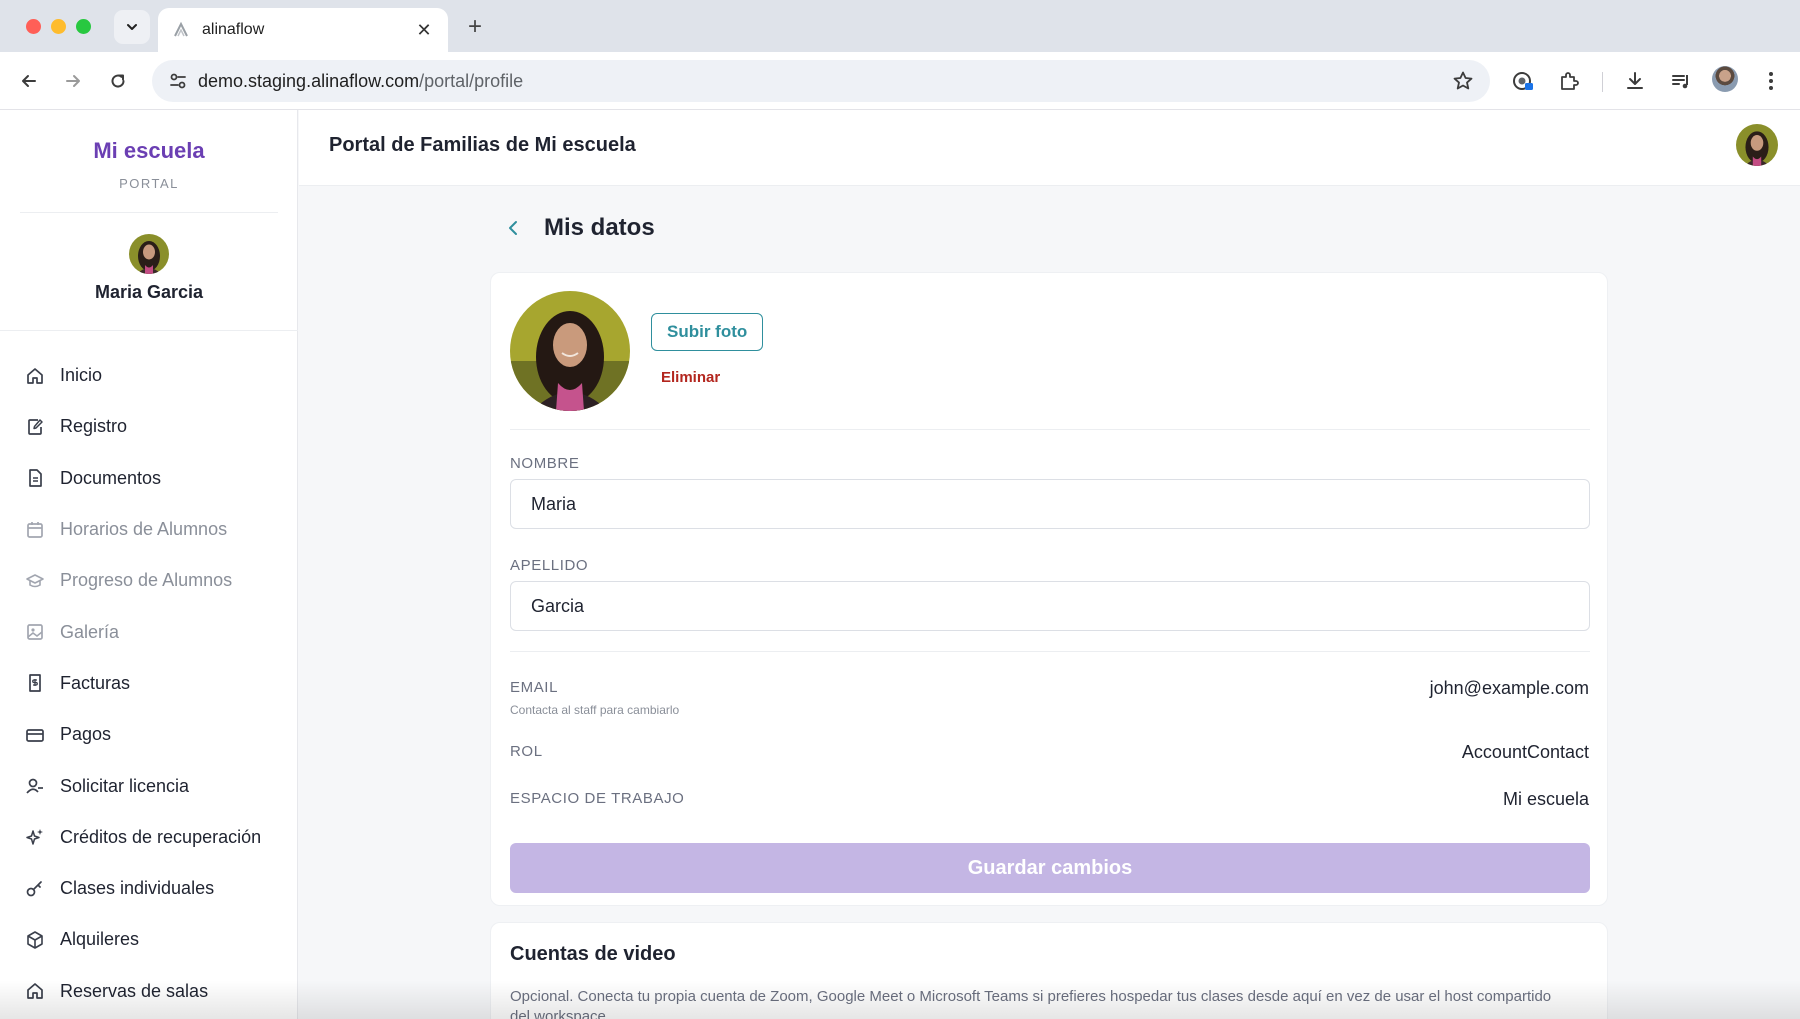 This screenshot has width=1800, height=1019. I want to click on page-header: Mis datos, so click(577, 228).